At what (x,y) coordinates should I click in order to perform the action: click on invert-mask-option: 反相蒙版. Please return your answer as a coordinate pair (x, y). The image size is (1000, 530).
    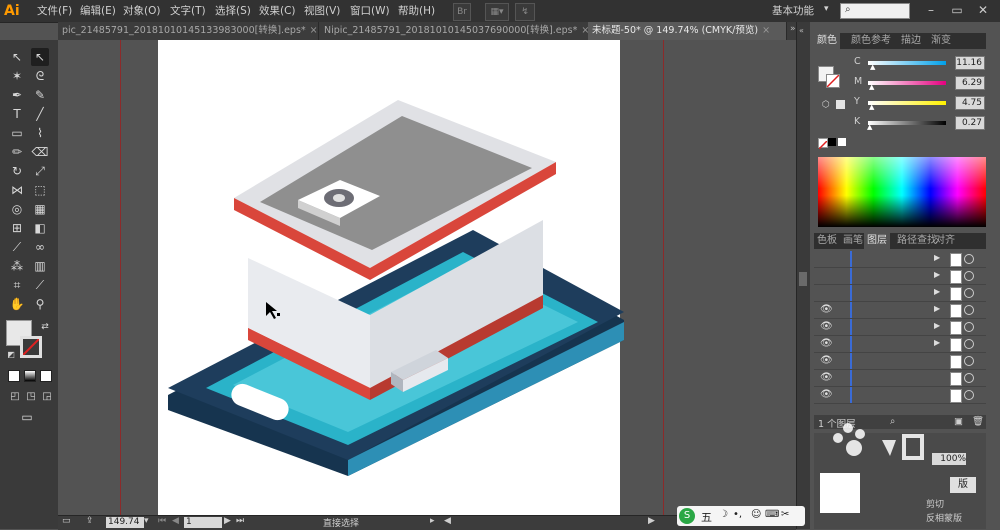
    Looking at the image, I should click on (944, 517).